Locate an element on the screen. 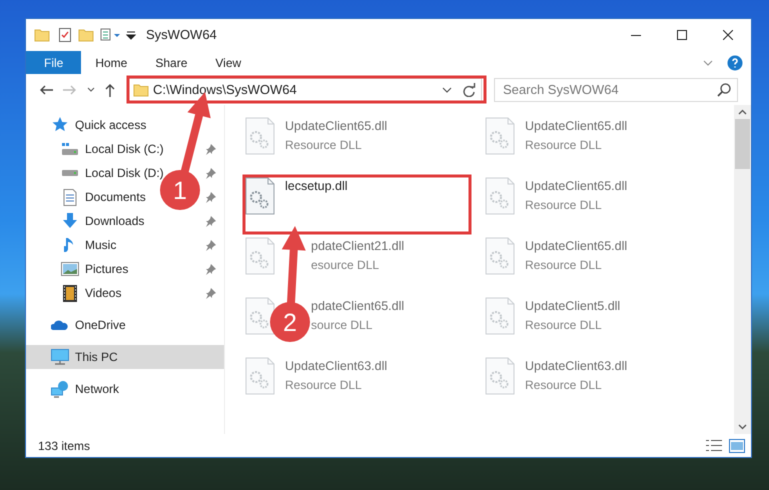  scrollbar is located at coordinates (742, 269).